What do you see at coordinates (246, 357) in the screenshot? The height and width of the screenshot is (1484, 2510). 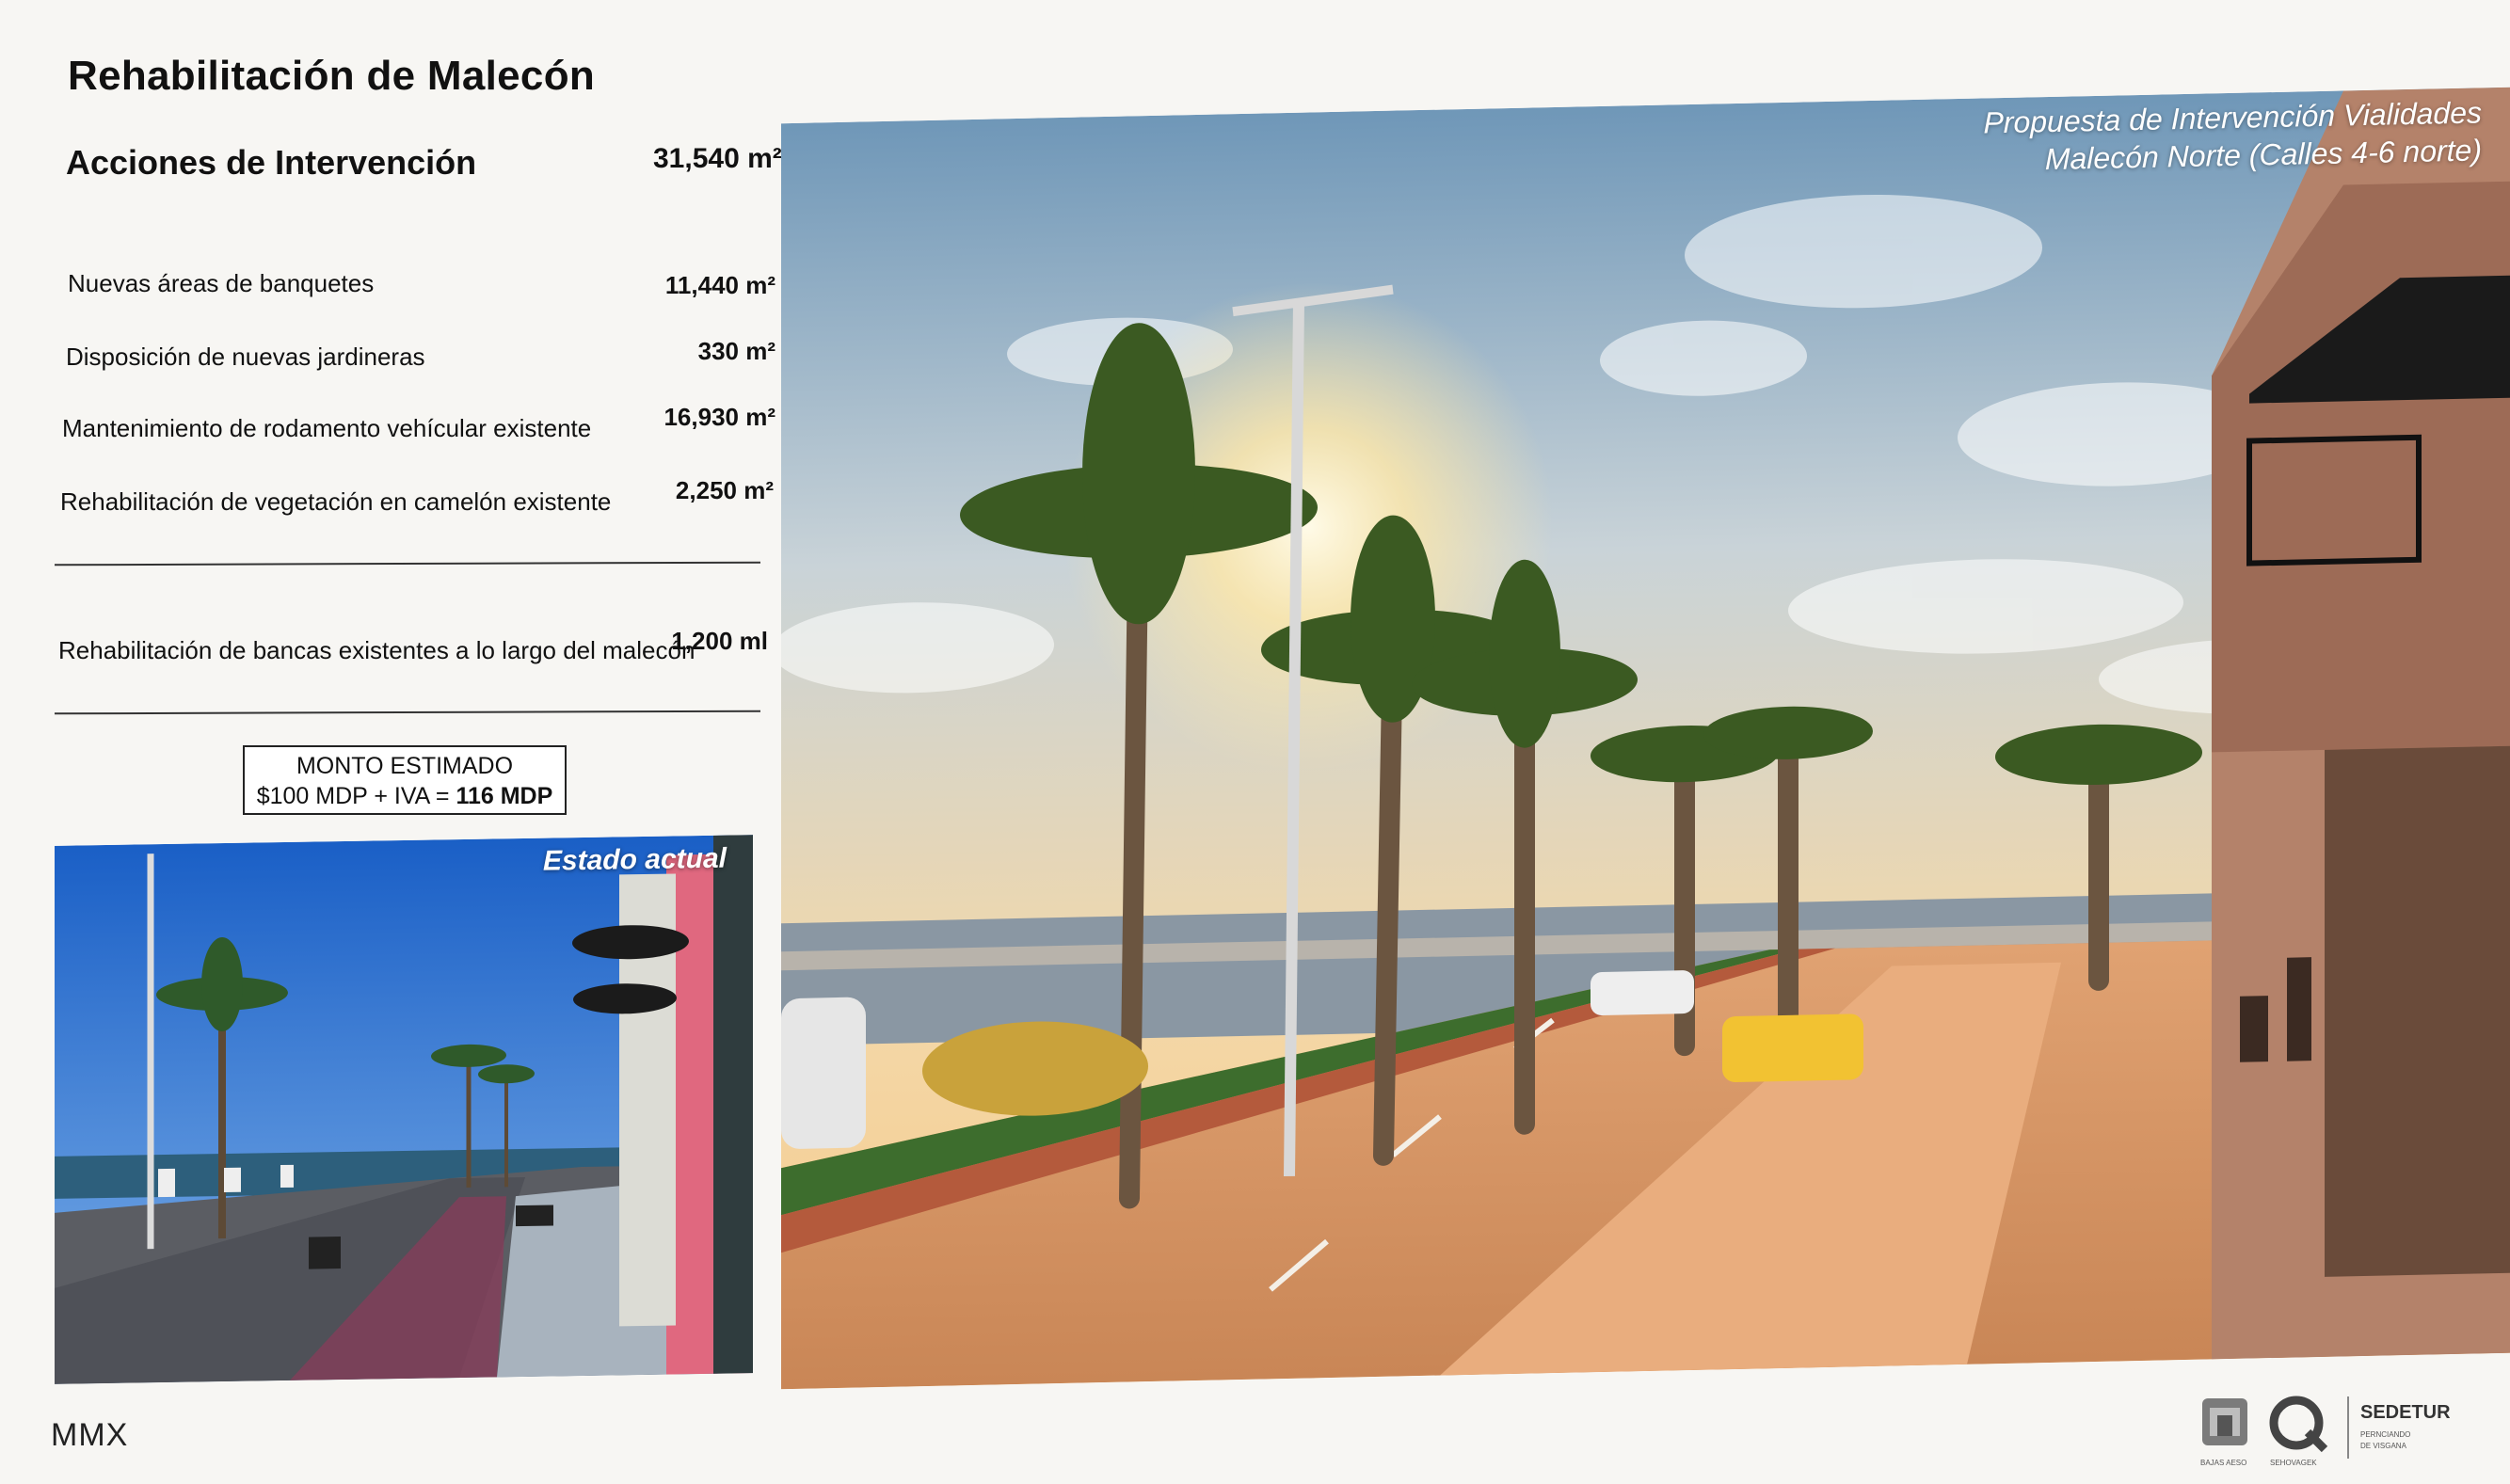 I see `action-label: Disposición de nuevas jardineras` at bounding box center [246, 357].